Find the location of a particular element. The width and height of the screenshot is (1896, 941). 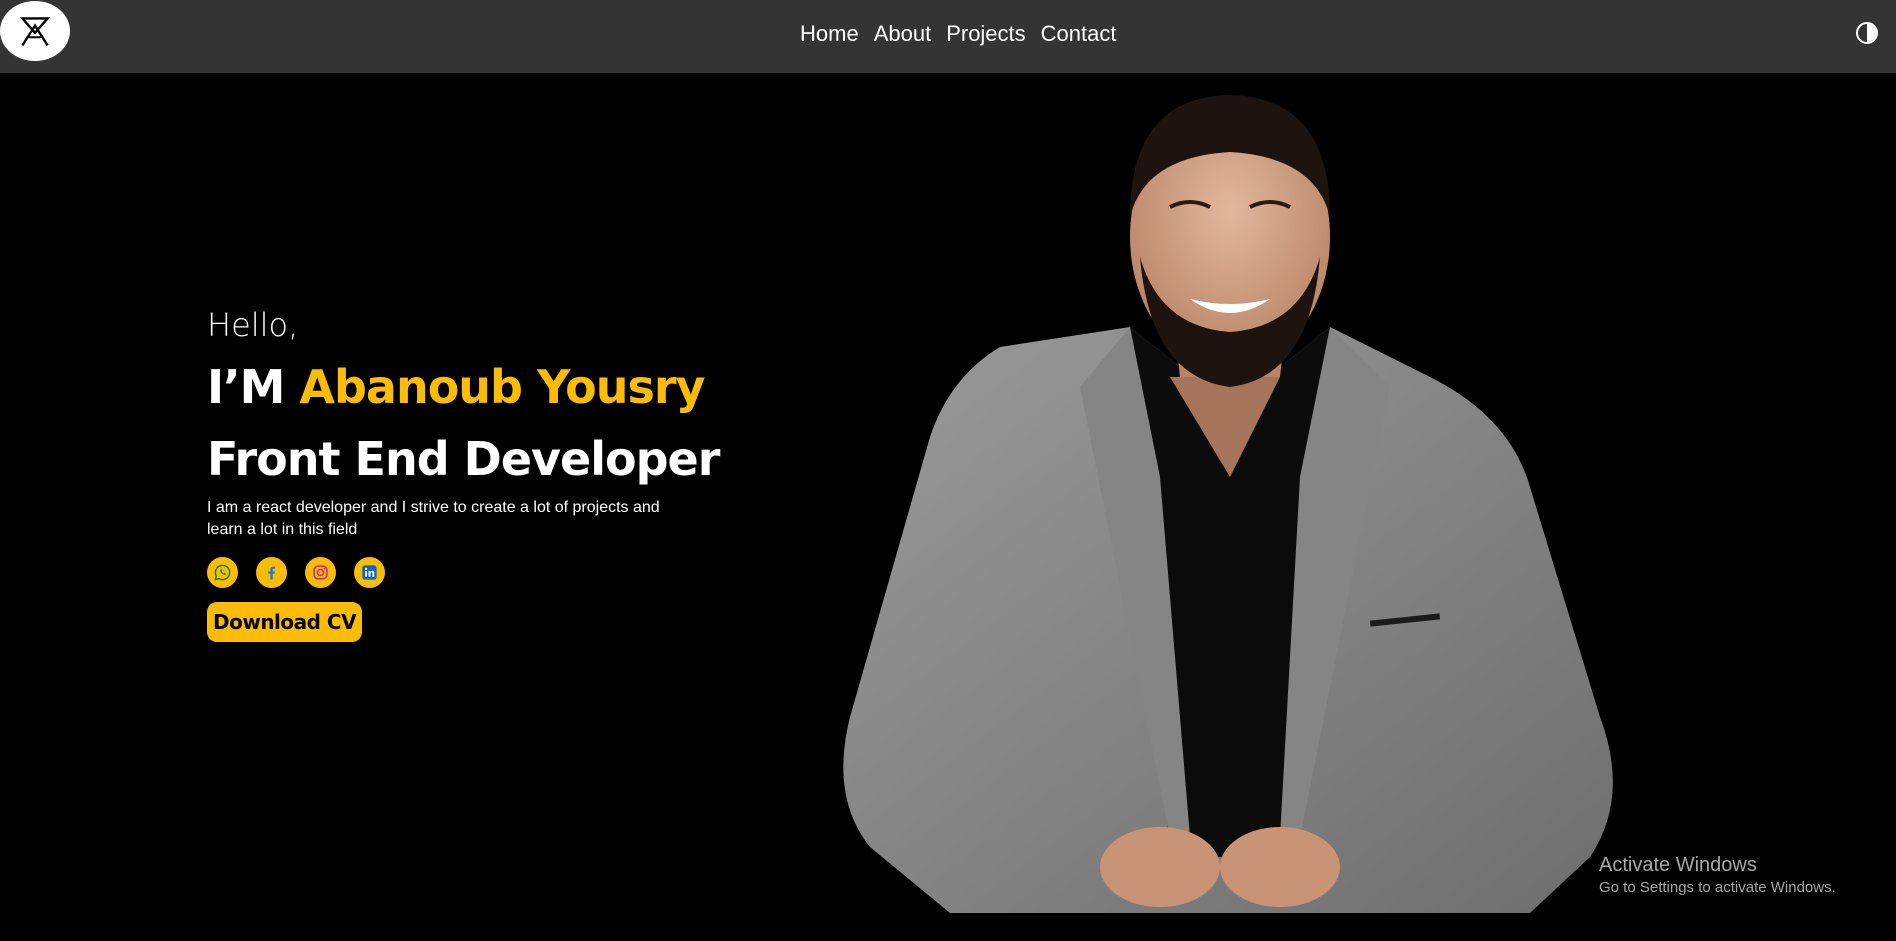

watermark-title: Activate Windows is located at coordinates (1678, 865).